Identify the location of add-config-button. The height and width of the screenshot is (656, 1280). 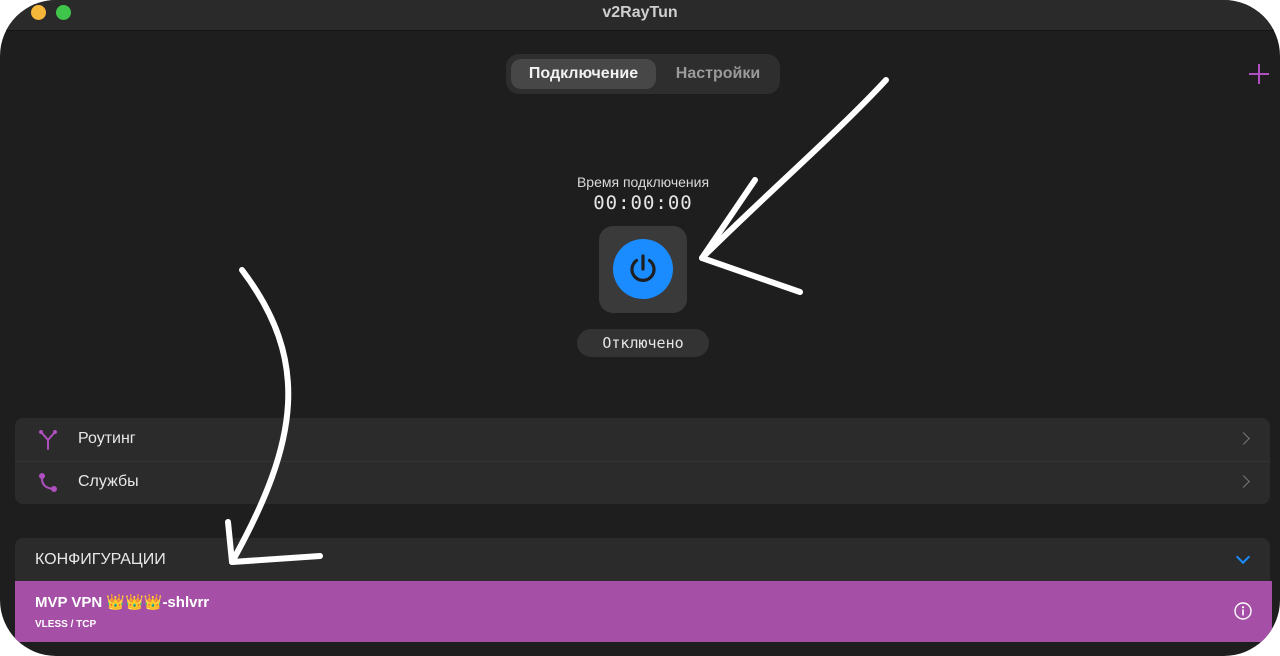
(1259, 74).